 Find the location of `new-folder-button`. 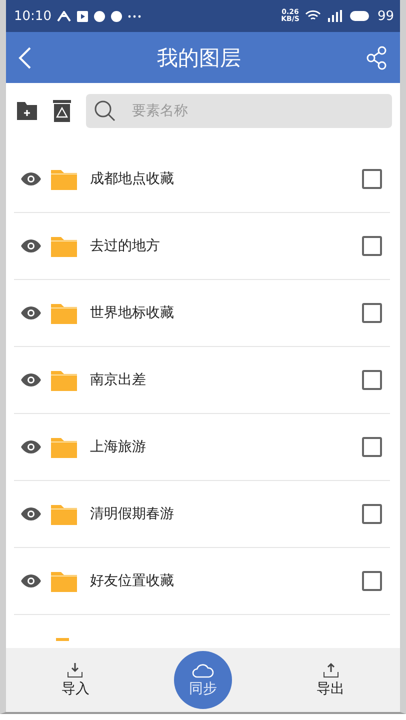

new-folder-button is located at coordinates (27, 111).